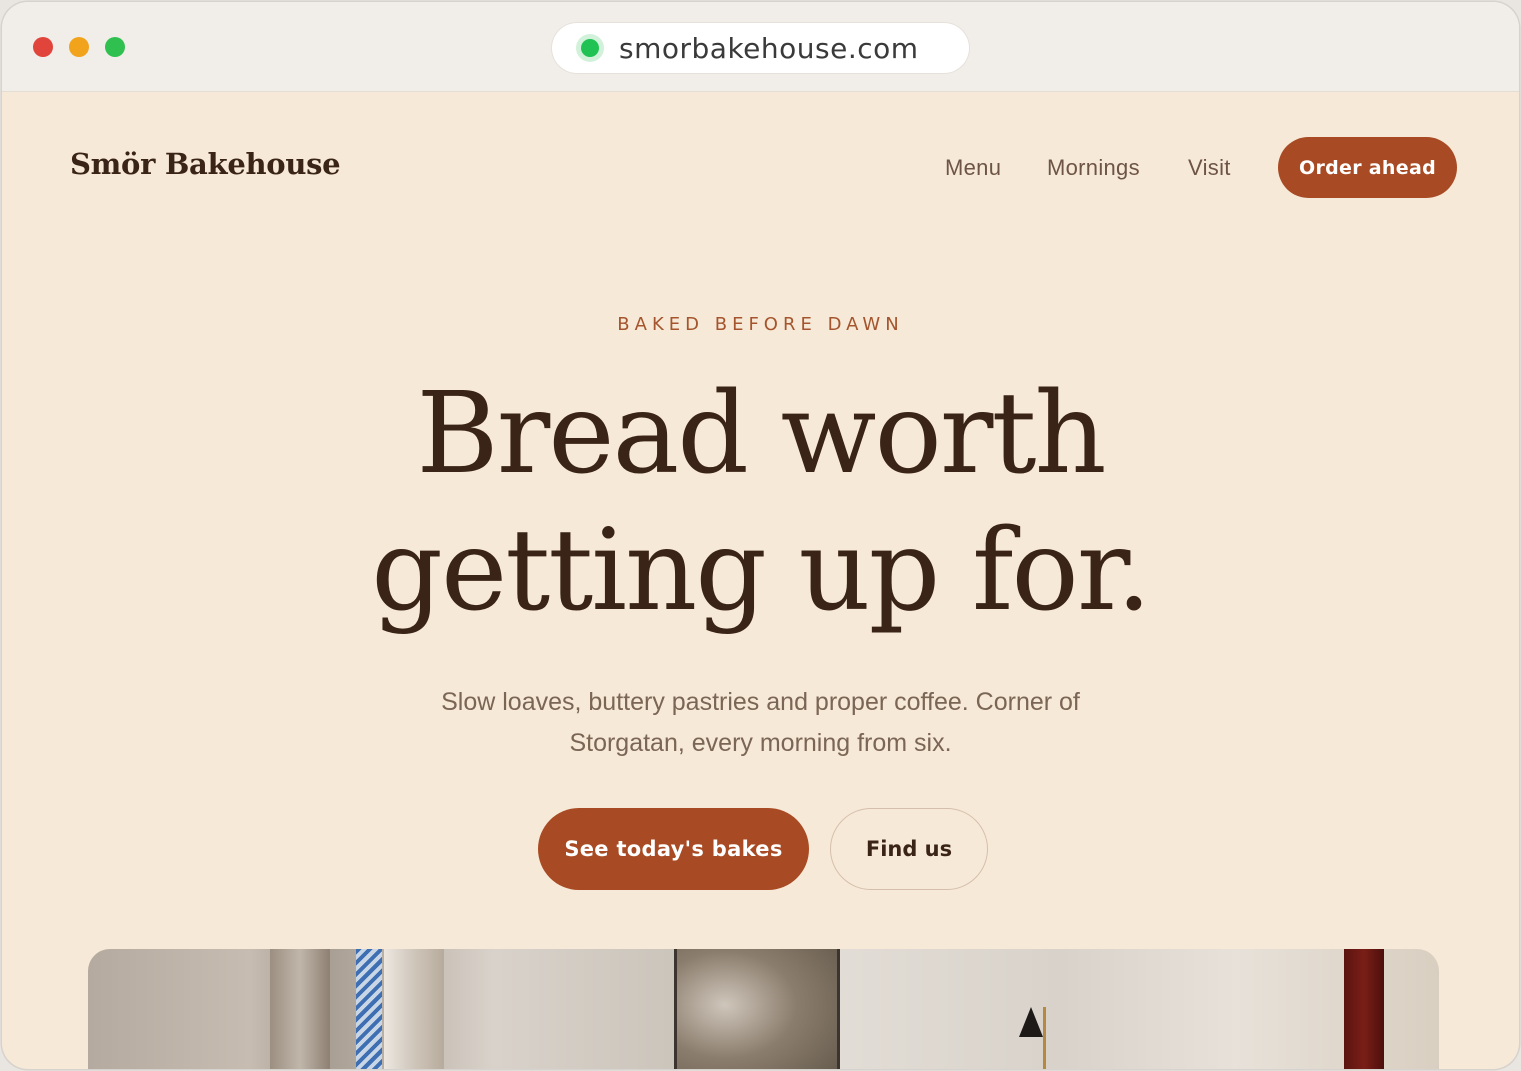 The width and height of the screenshot is (1521, 1071). Describe the element at coordinates (757, 1009) in the screenshot. I see `photo-artwork` at that location.